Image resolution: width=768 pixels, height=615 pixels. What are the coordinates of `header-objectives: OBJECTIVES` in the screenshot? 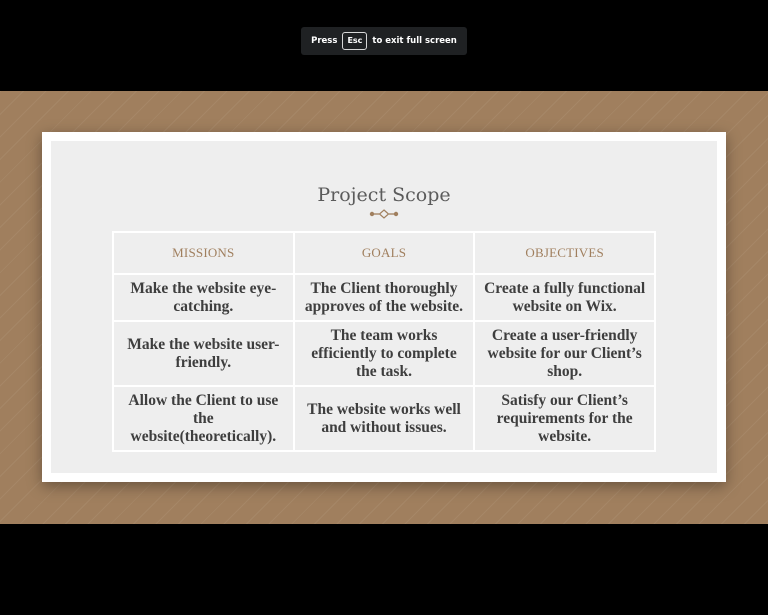 It's located at (564, 253).